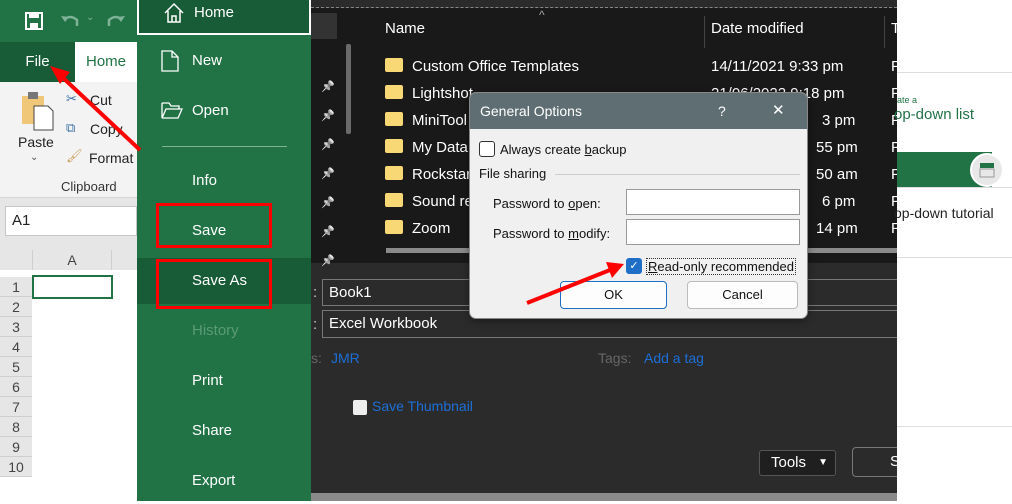 Image resolution: width=1012 pixels, height=504 pixels. Describe the element at coordinates (429, 94) in the screenshot. I see `file-row: Lightshot` at that location.